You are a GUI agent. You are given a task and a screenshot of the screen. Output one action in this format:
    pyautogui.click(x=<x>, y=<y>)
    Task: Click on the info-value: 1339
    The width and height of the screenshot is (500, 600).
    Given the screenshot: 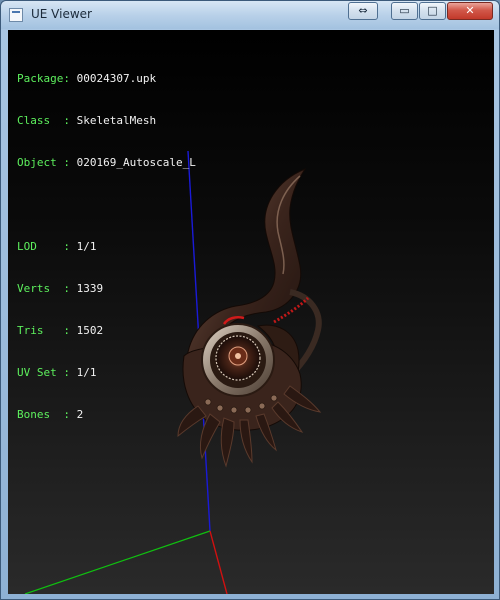 What is the action you would take?
    pyautogui.click(x=90, y=288)
    